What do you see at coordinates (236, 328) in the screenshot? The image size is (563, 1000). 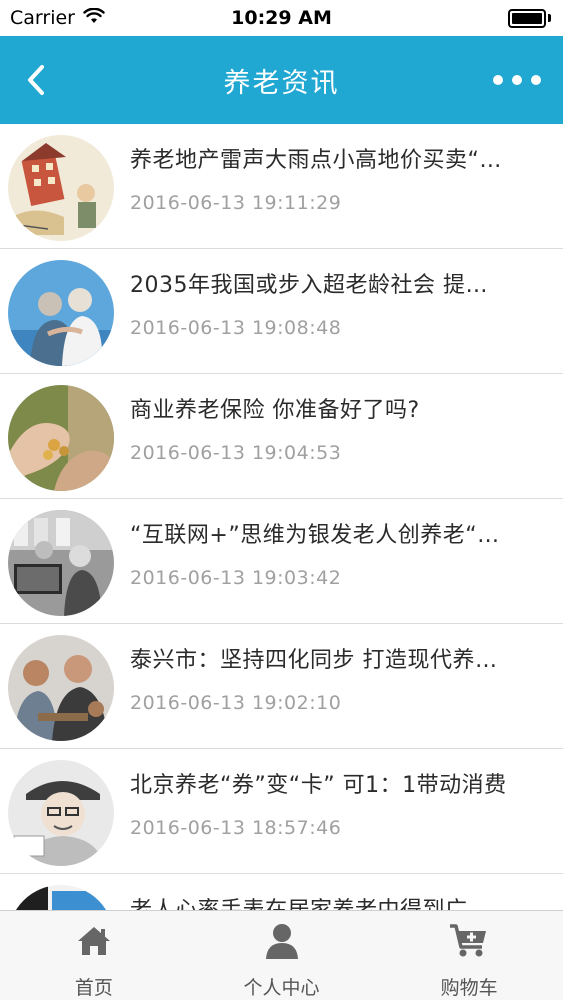 I see `news-time: 2016-06-13 19:08:48` at bounding box center [236, 328].